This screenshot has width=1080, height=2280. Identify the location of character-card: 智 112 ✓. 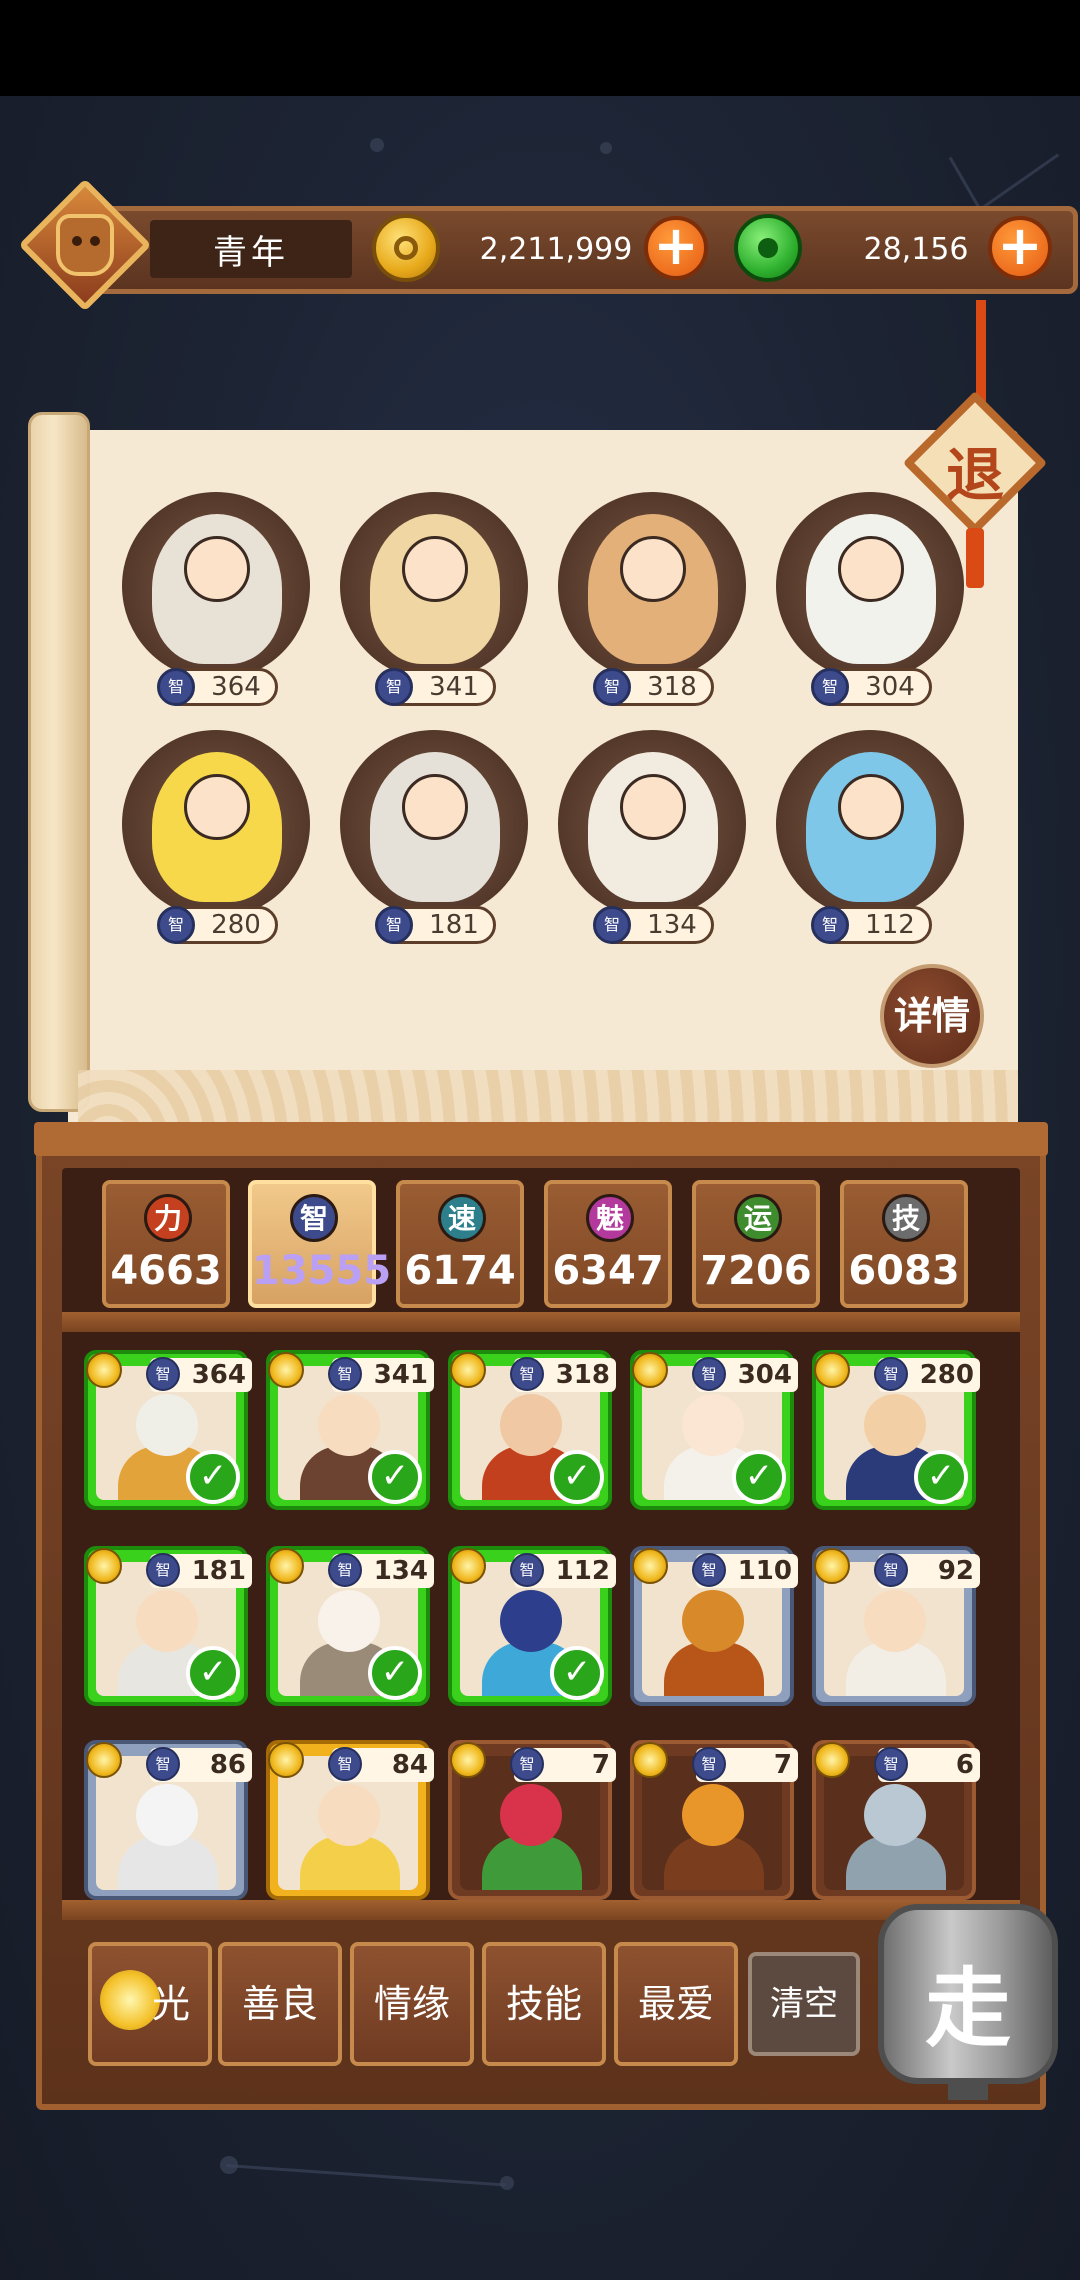
(532, 1626).